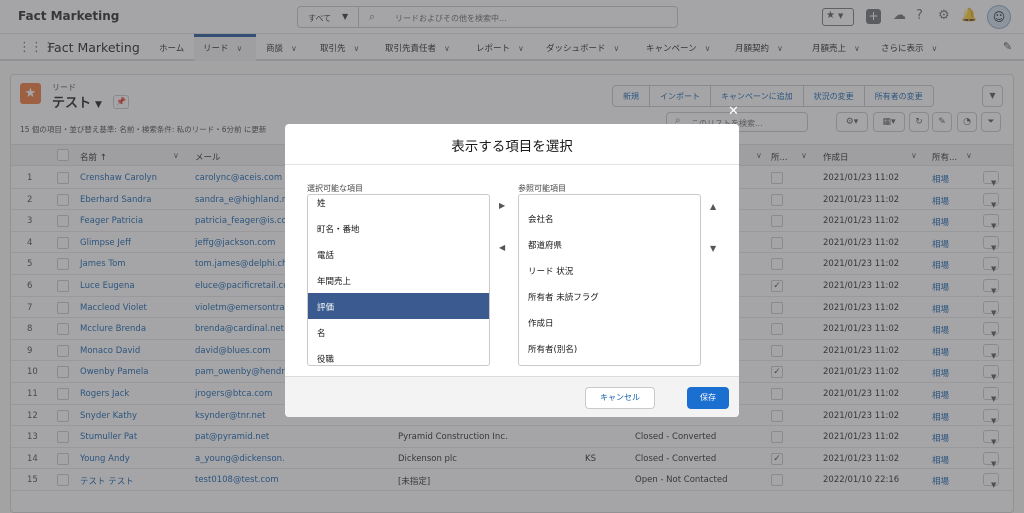  Describe the element at coordinates (609, 296) in the screenshot. I see `visible-option: 所有者 未読フラグ` at that location.